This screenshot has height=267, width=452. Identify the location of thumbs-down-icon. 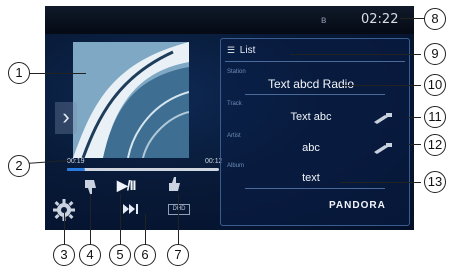
(91, 187).